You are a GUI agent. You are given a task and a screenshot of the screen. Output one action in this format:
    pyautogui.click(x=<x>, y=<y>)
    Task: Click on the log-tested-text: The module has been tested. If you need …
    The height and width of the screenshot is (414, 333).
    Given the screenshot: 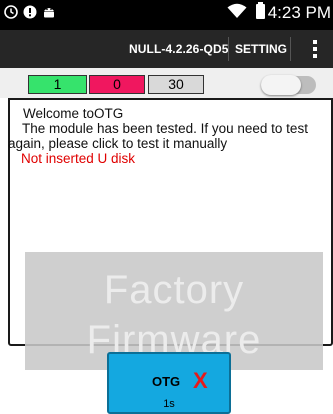 What is the action you would take?
    pyautogui.click(x=165, y=128)
    